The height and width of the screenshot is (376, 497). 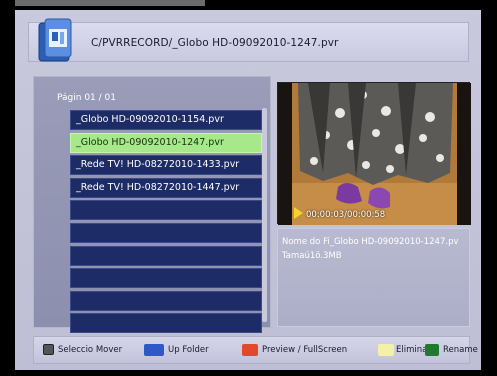 I want to click on file-row-label: _Rede TV! HD-08272010-1447.pvr, so click(x=158, y=187).